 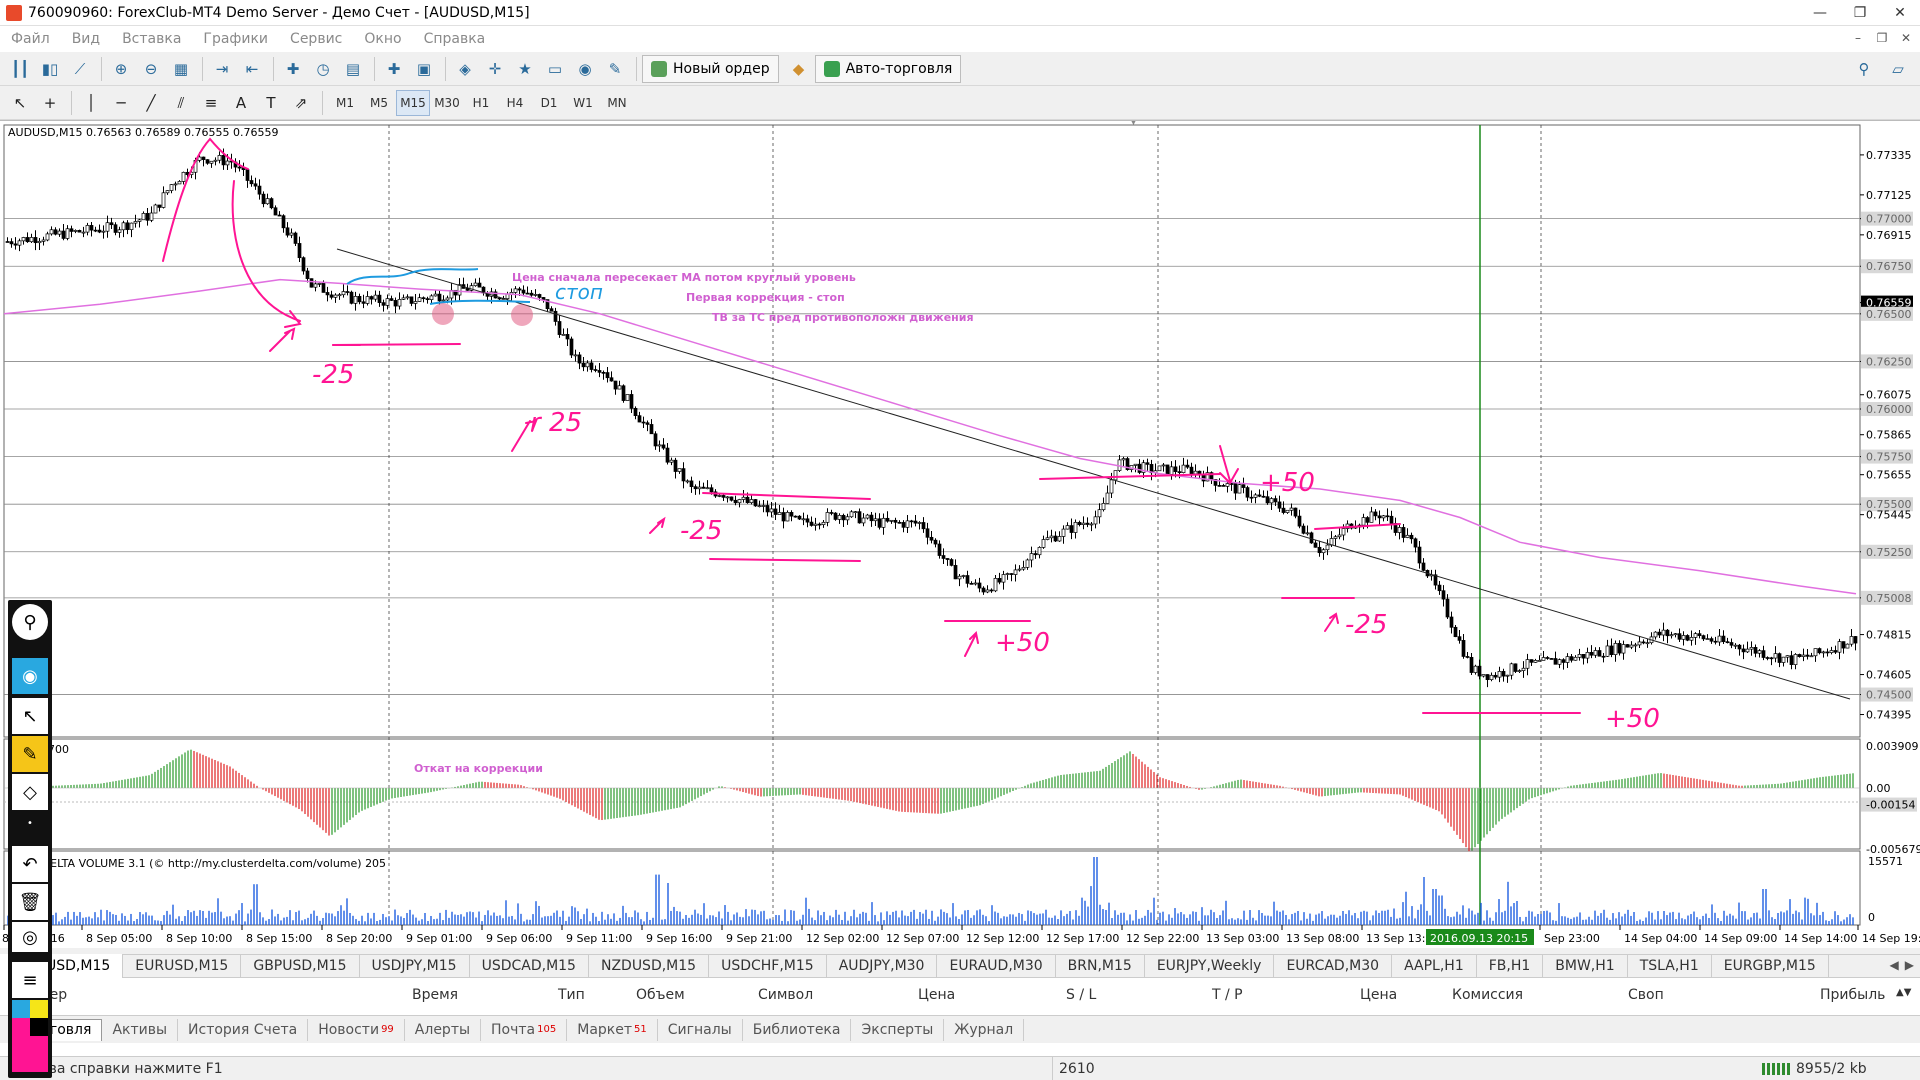 I want to click on brush-size-icon: •, so click(x=30, y=823).